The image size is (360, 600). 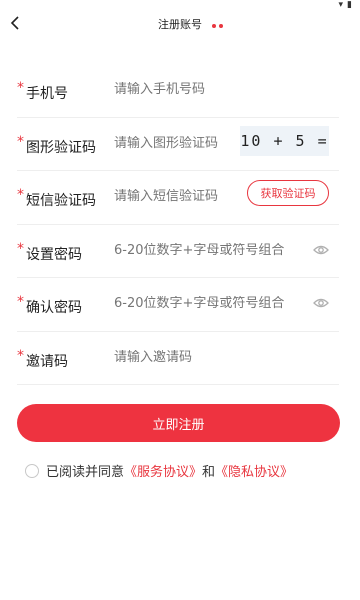 What do you see at coordinates (217, 26) in the screenshot?
I see `indicator-dots-icon` at bounding box center [217, 26].